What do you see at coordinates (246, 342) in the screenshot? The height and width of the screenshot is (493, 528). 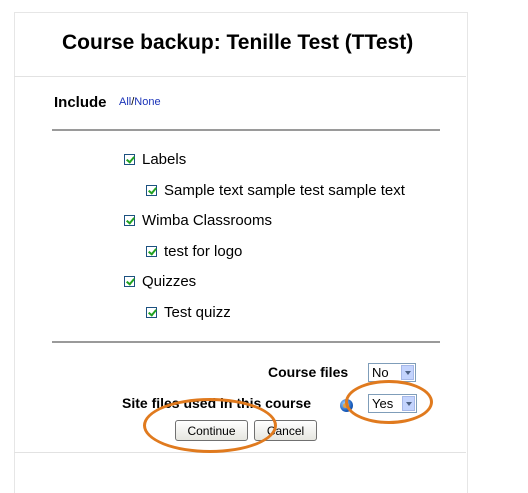 I see `options-divider` at bounding box center [246, 342].